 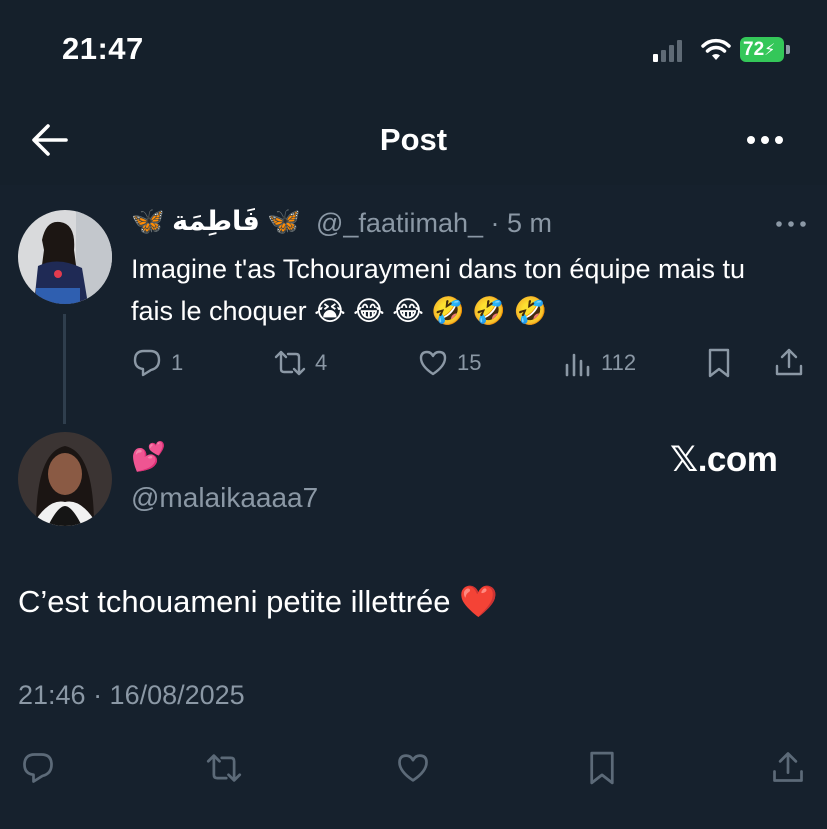 What do you see at coordinates (177, 362) in the screenshot?
I see `reply-count: 1` at bounding box center [177, 362].